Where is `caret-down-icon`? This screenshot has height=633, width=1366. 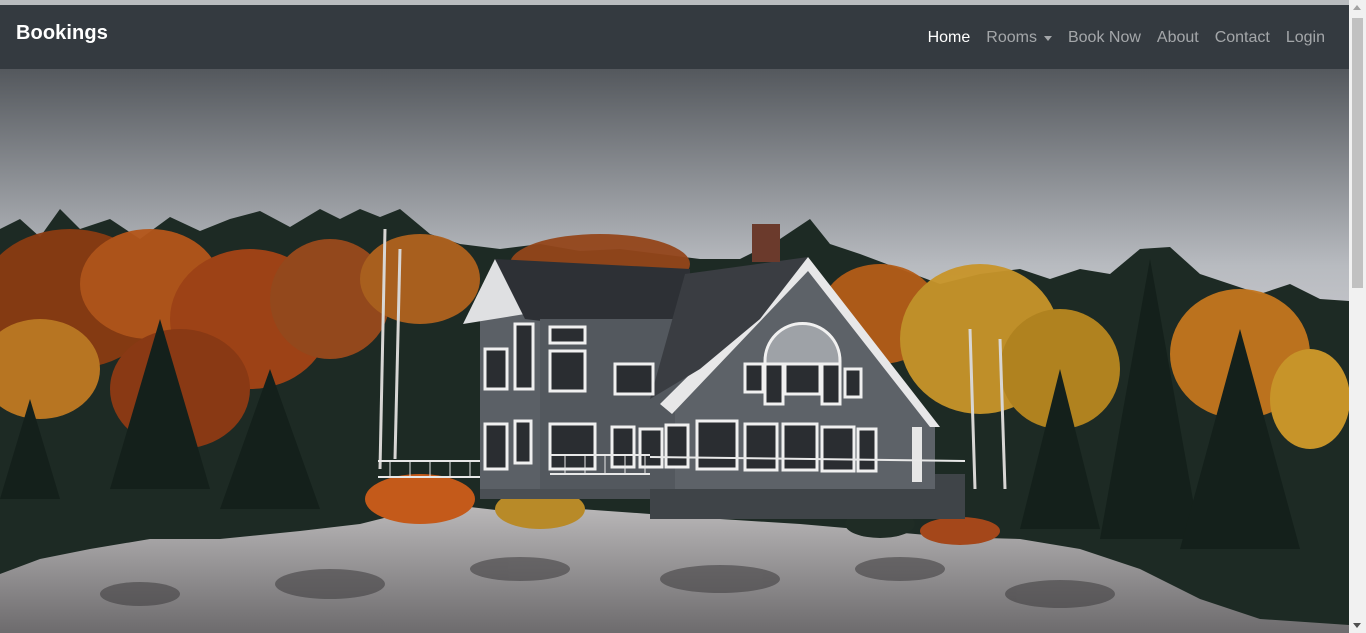
caret-down-icon is located at coordinates (1047, 38).